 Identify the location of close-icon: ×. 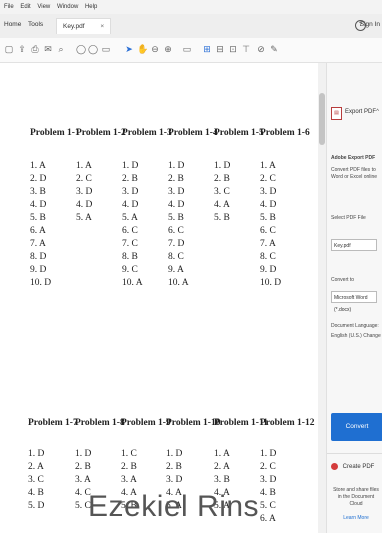
(102, 26).